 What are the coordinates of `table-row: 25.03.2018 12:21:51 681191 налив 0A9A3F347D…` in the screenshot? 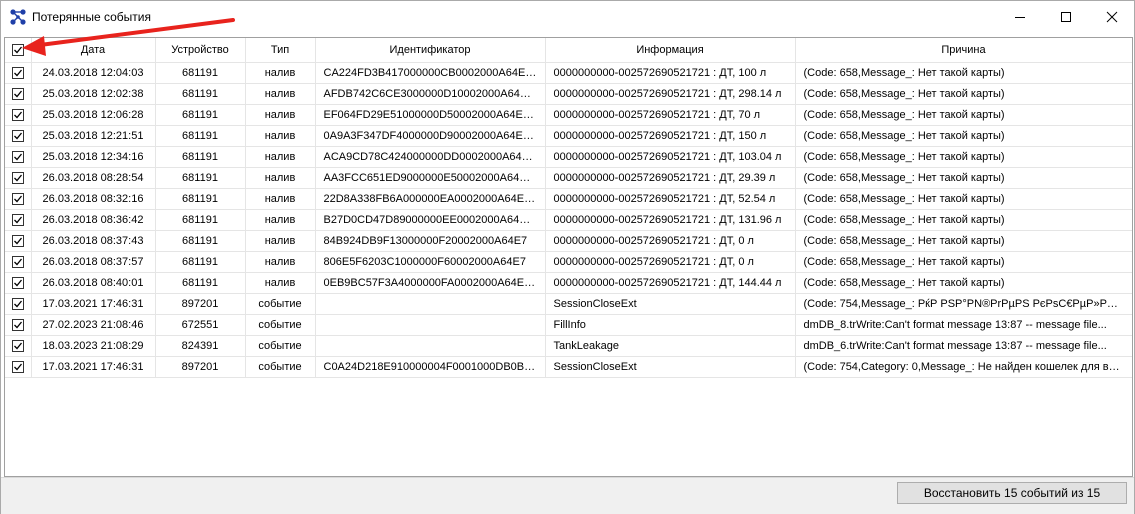 It's located at (568, 136).